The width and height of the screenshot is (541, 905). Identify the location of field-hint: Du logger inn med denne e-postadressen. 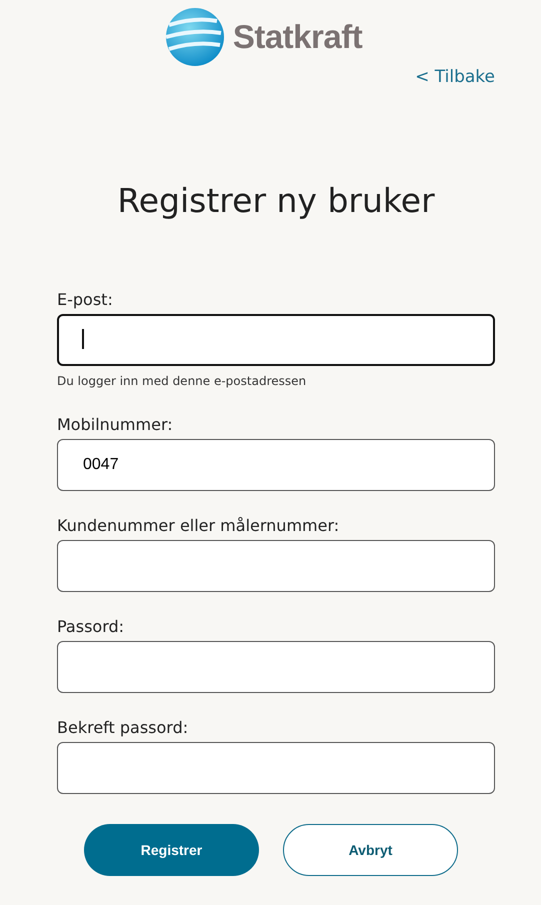
(182, 381).